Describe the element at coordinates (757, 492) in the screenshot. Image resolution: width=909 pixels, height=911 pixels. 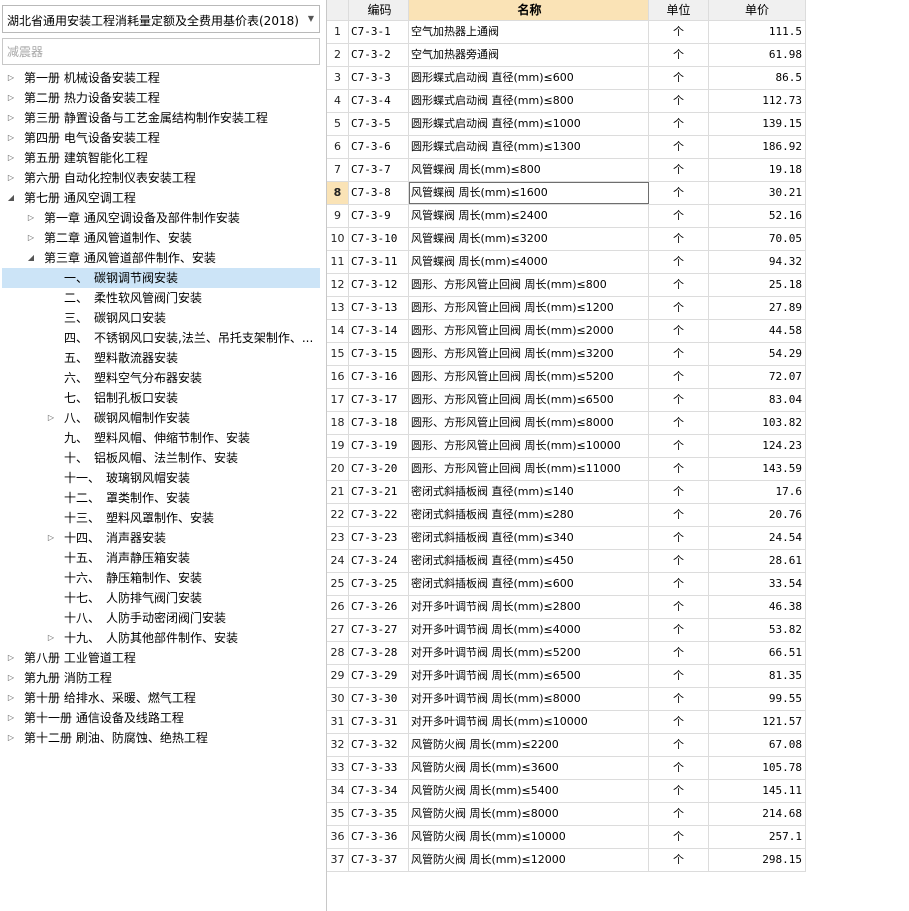
I see `price-cell: 17.6` at that location.